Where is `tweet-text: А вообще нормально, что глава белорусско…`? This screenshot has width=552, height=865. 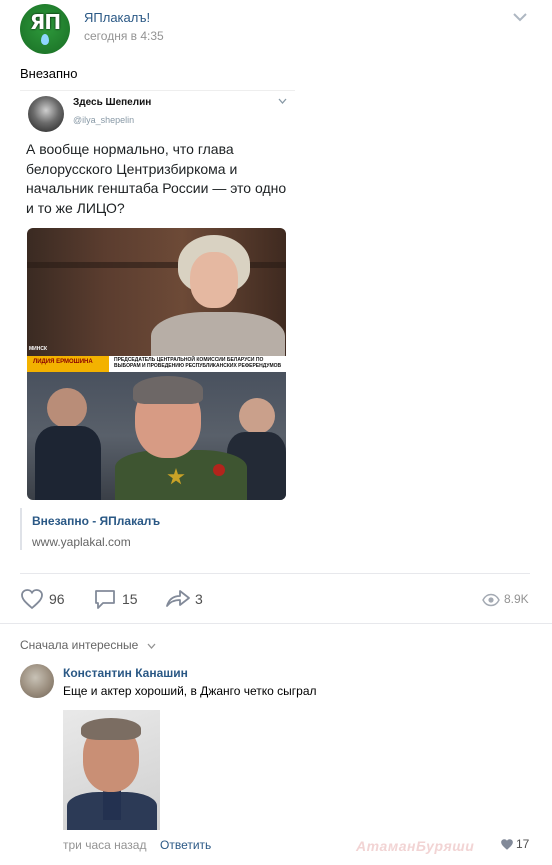
tweet-text: А вообще нормально, что глава белорусско… is located at coordinates (156, 178).